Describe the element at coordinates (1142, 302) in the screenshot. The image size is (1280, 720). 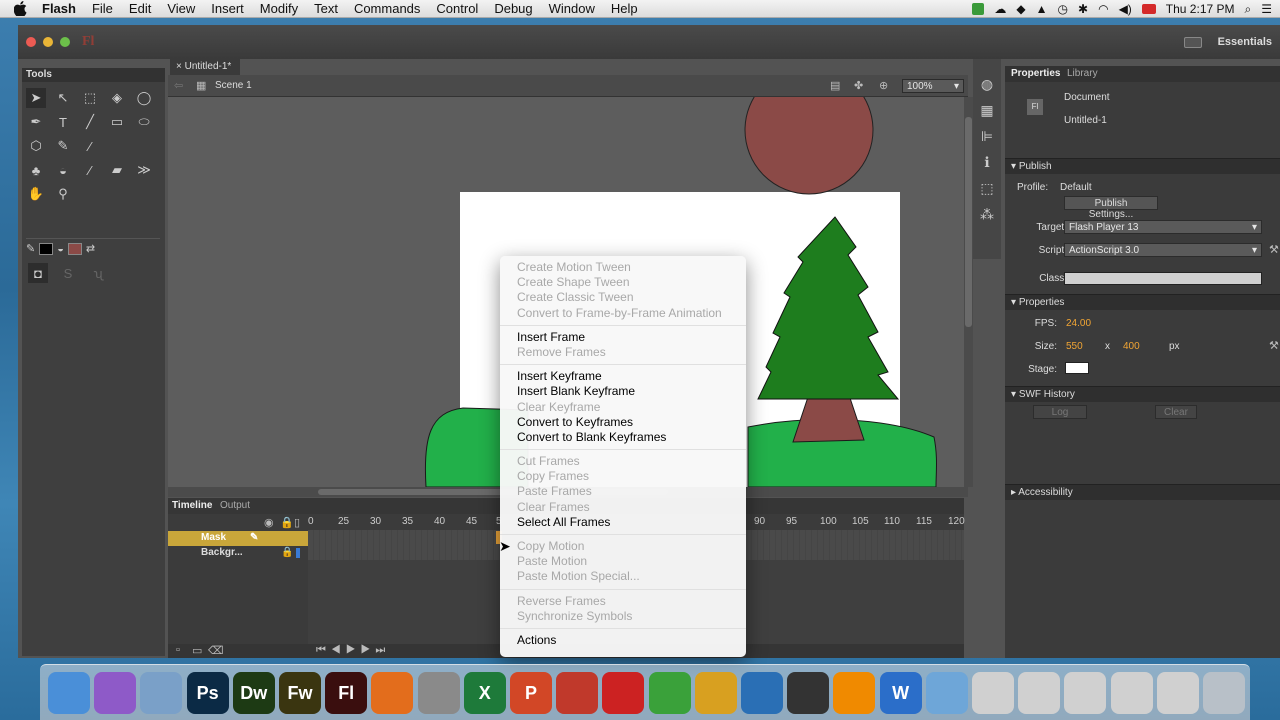
I see `properties-section-header: ▾ Properties` at that location.